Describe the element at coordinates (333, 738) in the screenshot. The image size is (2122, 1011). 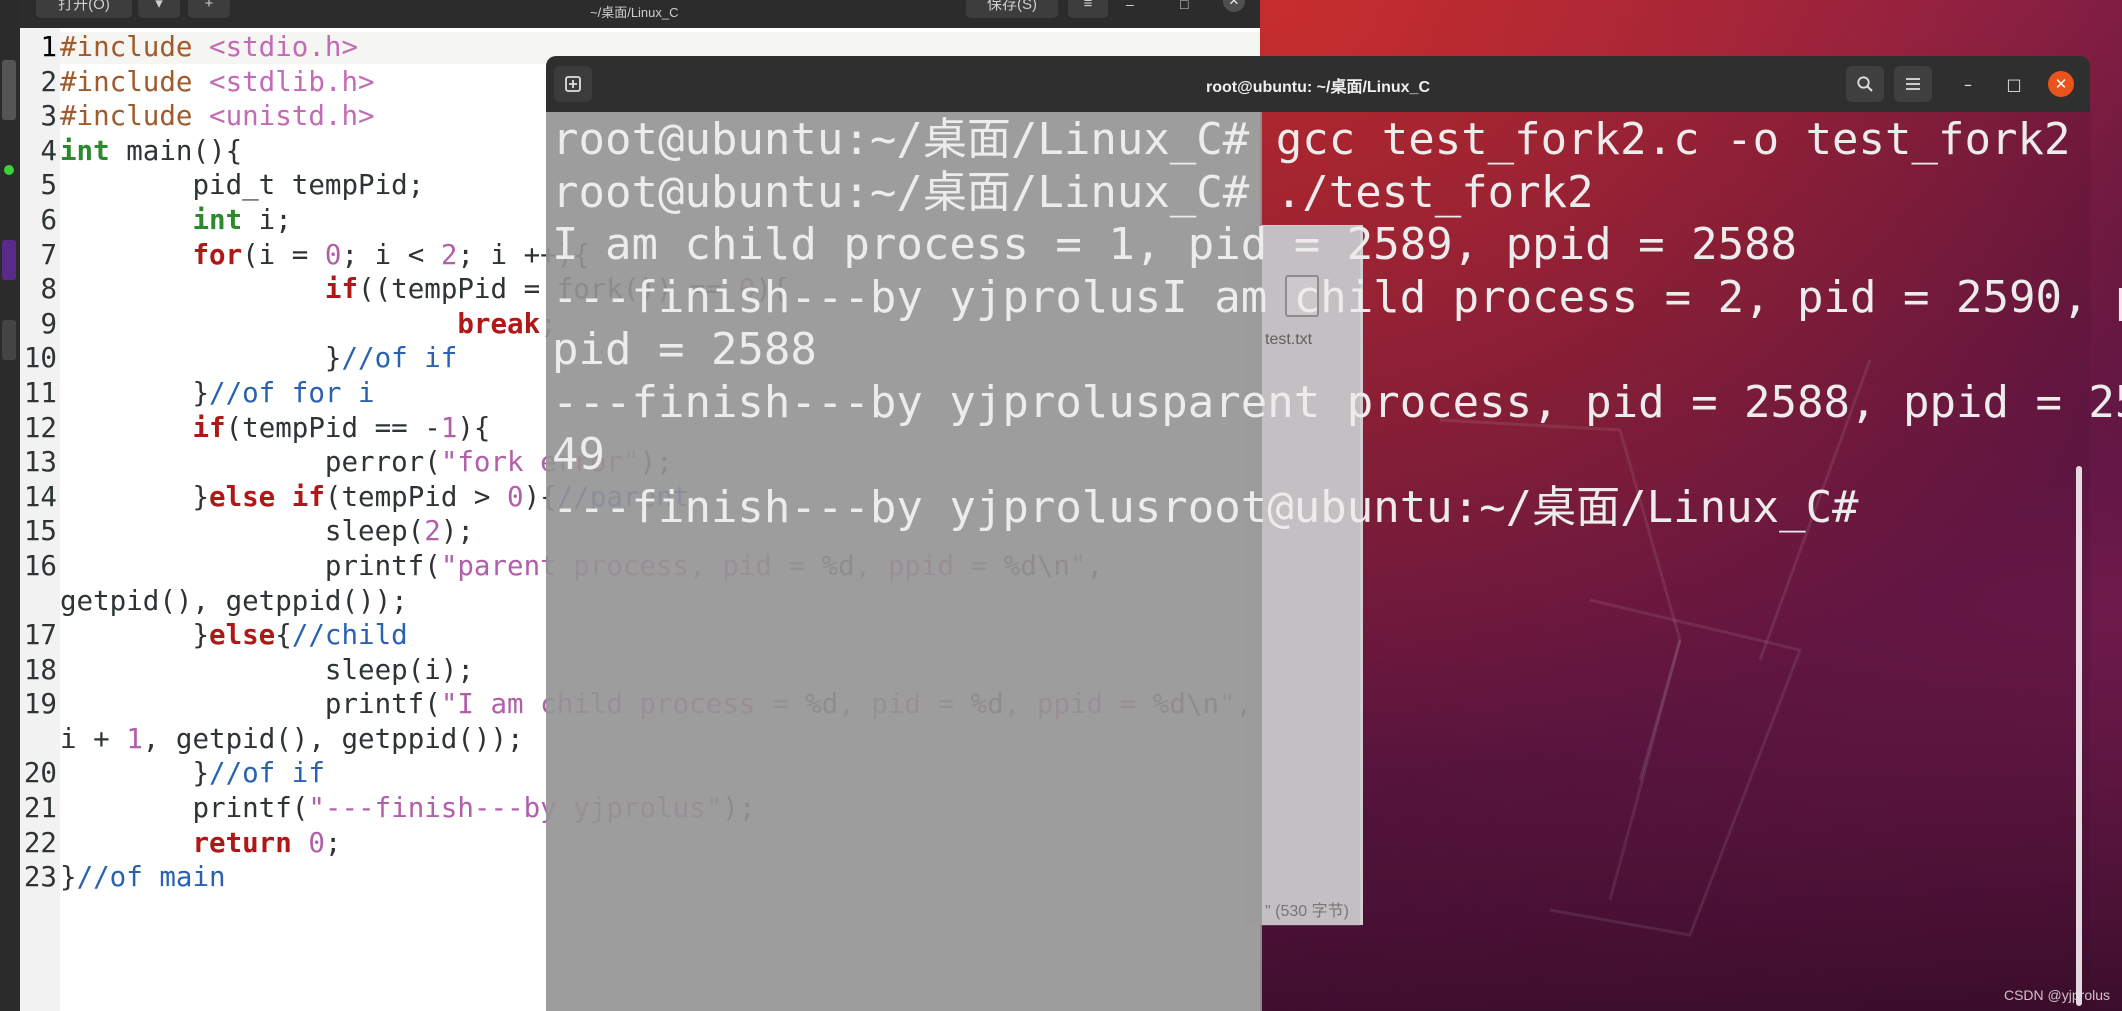
I see `code-token: , getpid(), getppid());` at that location.